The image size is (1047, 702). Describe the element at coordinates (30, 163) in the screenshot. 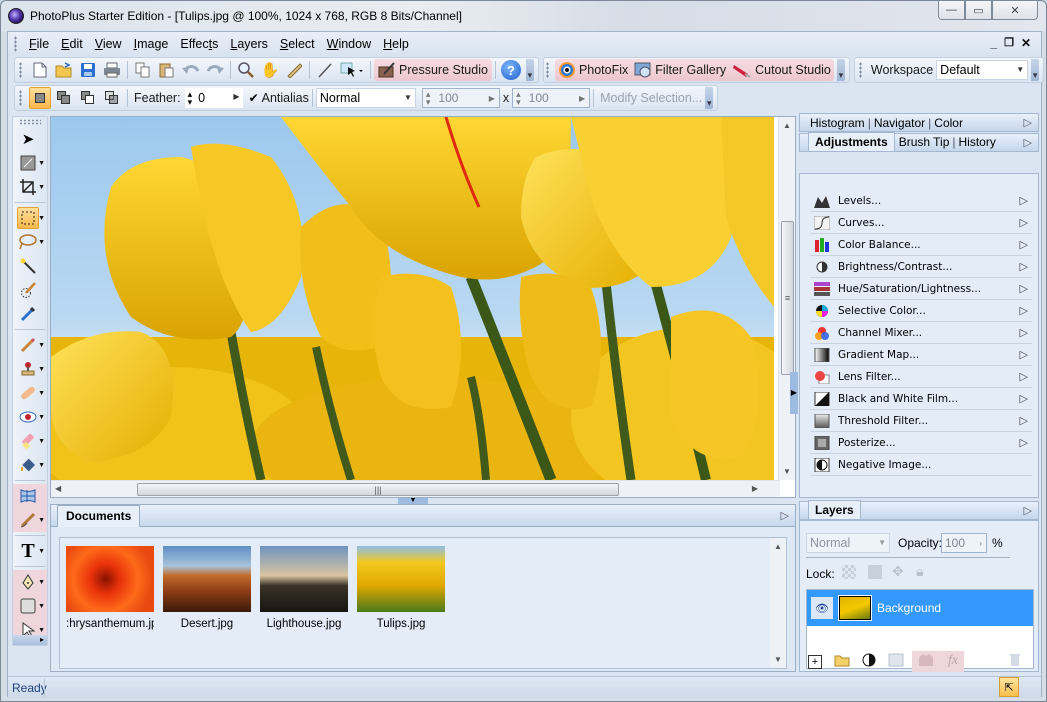

I see `transform-tool: ▼` at that location.